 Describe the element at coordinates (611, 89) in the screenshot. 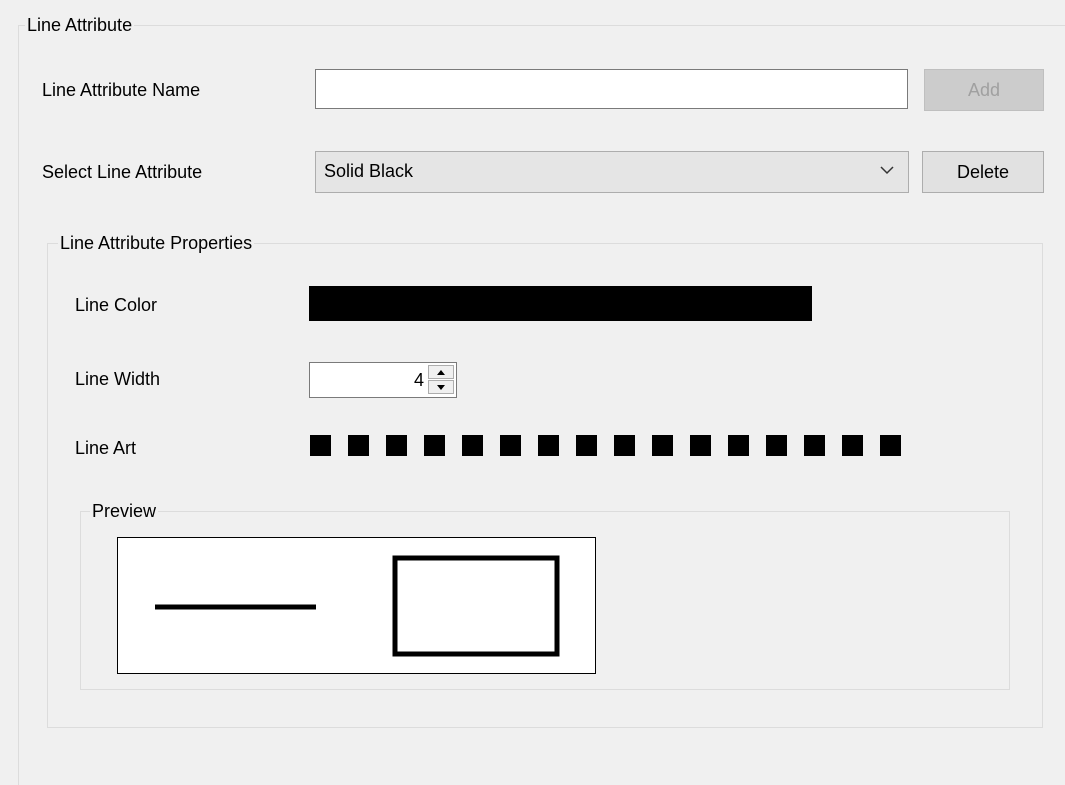

I see `line-attribute-name-input` at that location.